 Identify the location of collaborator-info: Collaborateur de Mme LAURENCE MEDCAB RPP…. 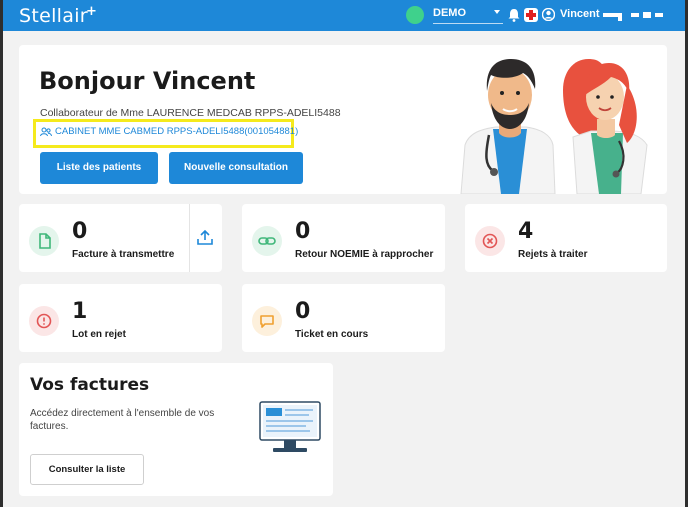
(190, 113).